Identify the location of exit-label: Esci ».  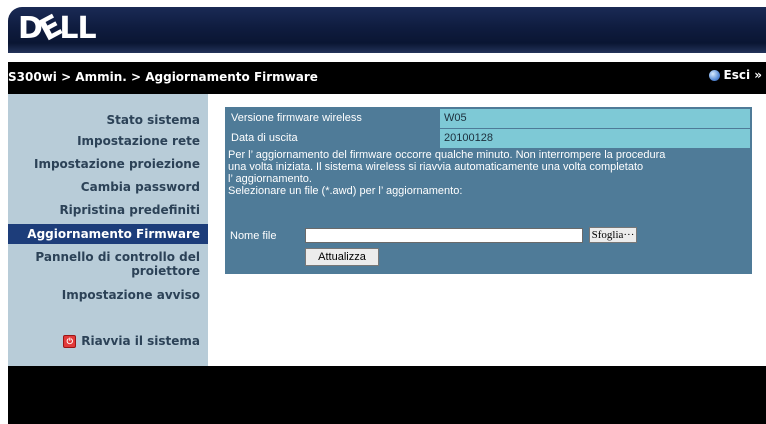
(743, 75).